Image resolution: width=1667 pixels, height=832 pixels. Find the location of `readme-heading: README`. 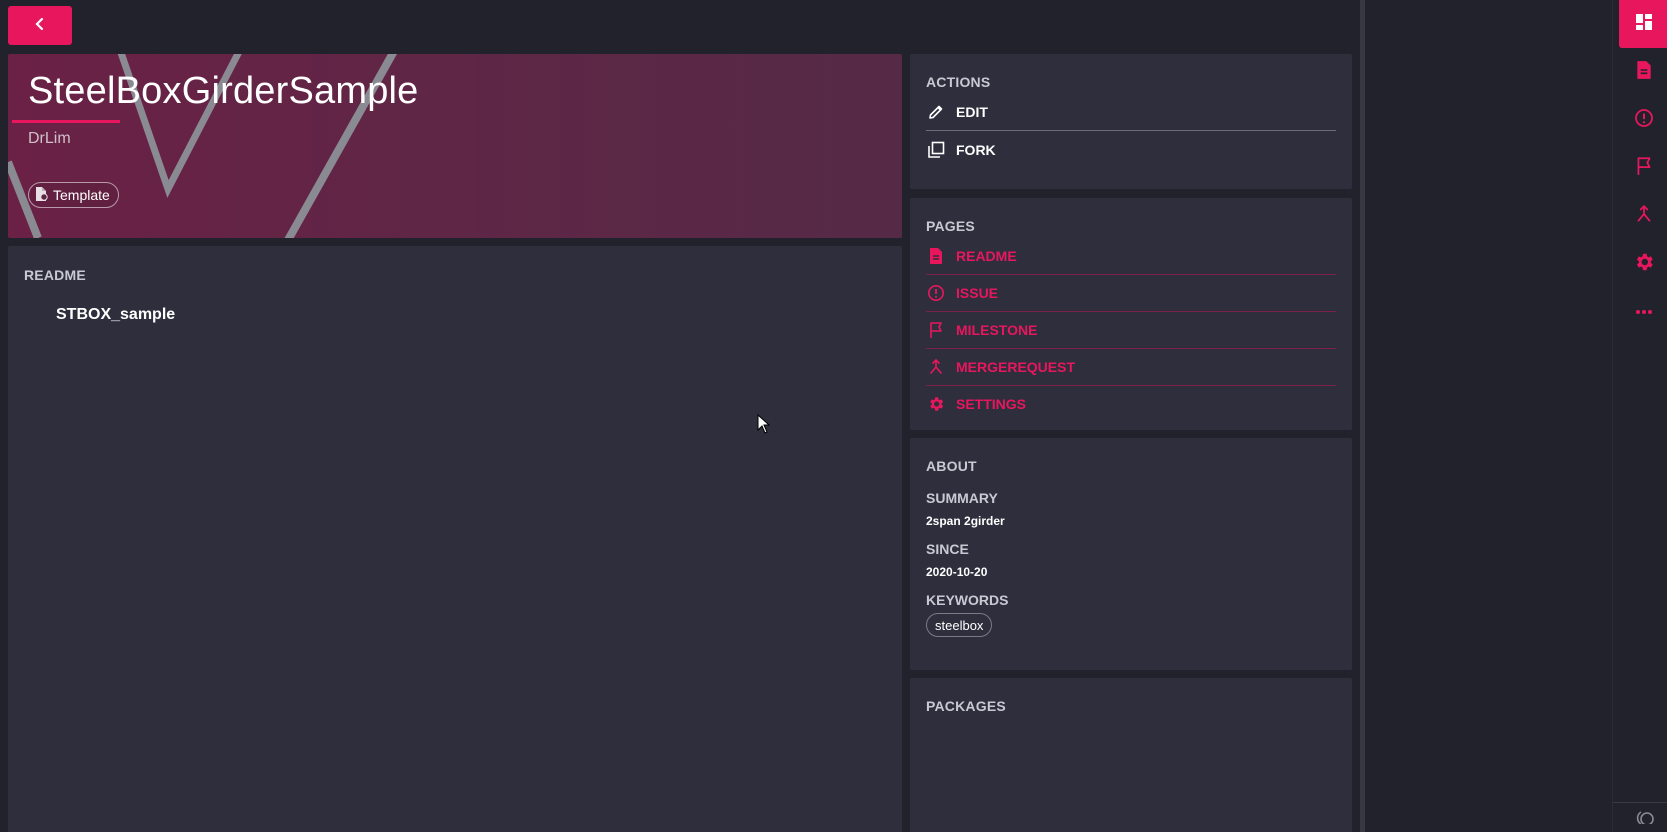

readme-heading: README is located at coordinates (55, 275).